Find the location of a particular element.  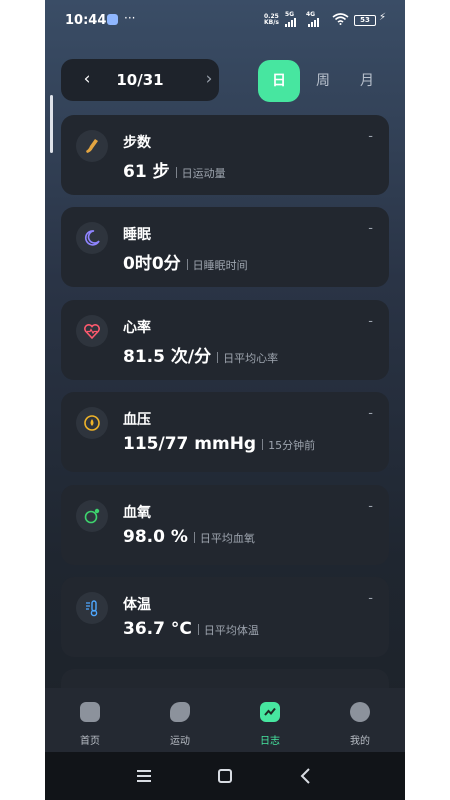

nav-label: 运动 is located at coordinates (180, 741).